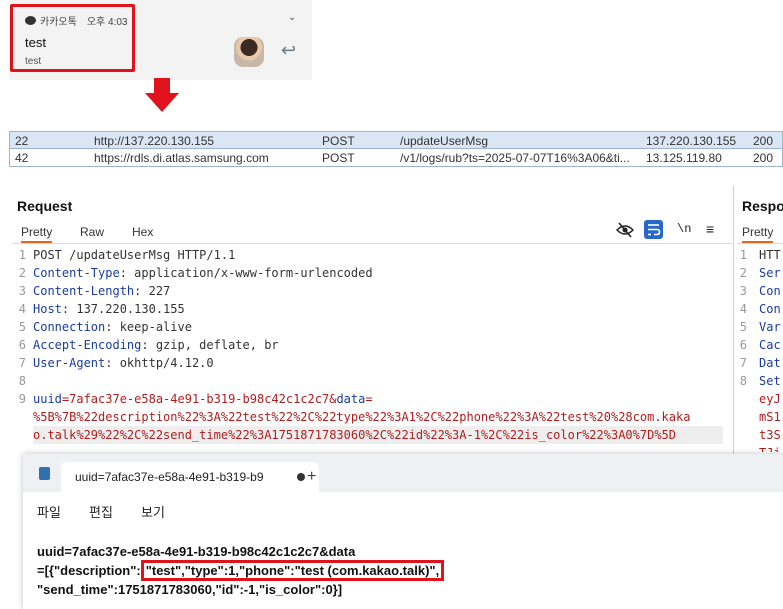  What do you see at coordinates (37, 234) in the screenshot?
I see `tab-pretty: Pretty` at bounding box center [37, 234].